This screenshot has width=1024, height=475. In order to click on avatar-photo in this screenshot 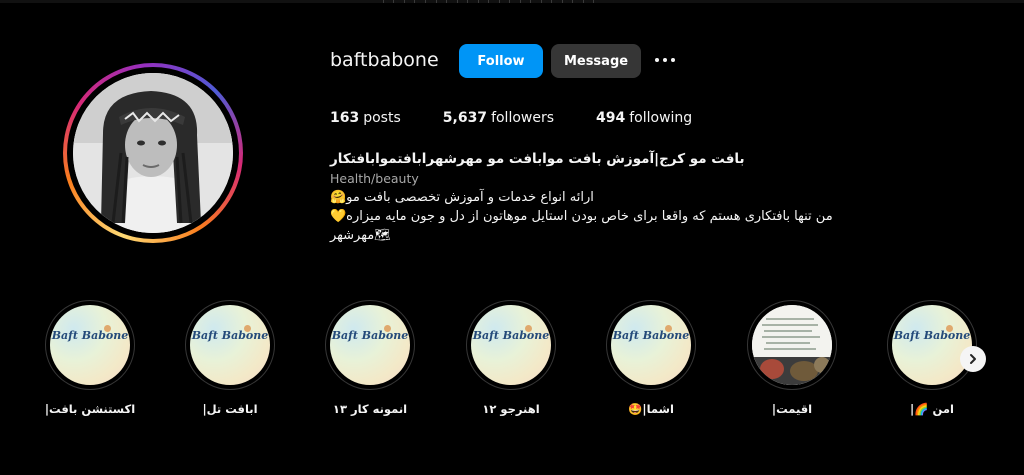, I will do `click(153, 153)`.